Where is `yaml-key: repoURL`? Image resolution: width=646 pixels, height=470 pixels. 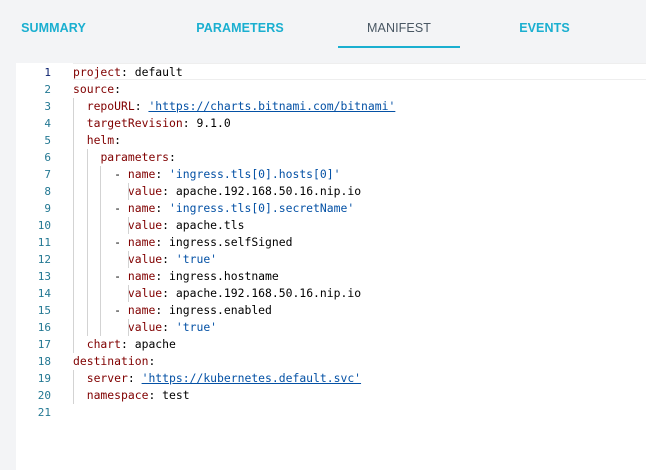 yaml-key: repoURL is located at coordinates (110, 106).